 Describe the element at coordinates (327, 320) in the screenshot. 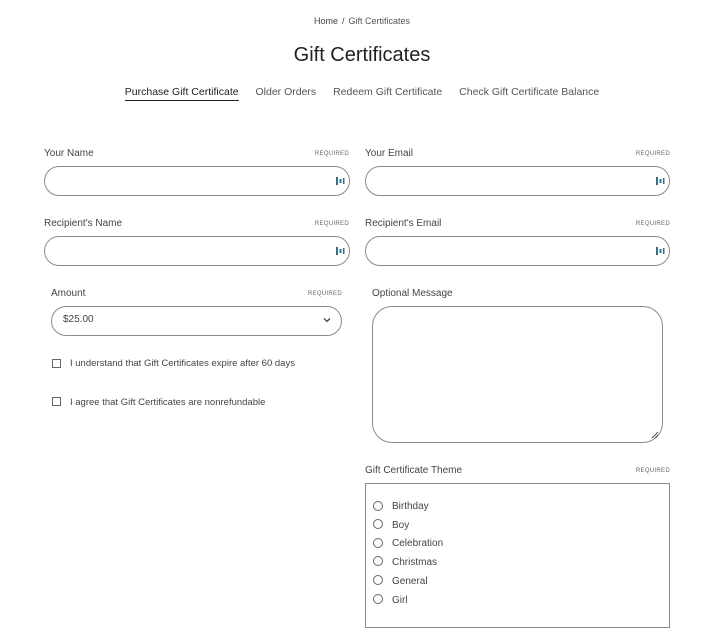

I see `chevron-down-icon` at that location.